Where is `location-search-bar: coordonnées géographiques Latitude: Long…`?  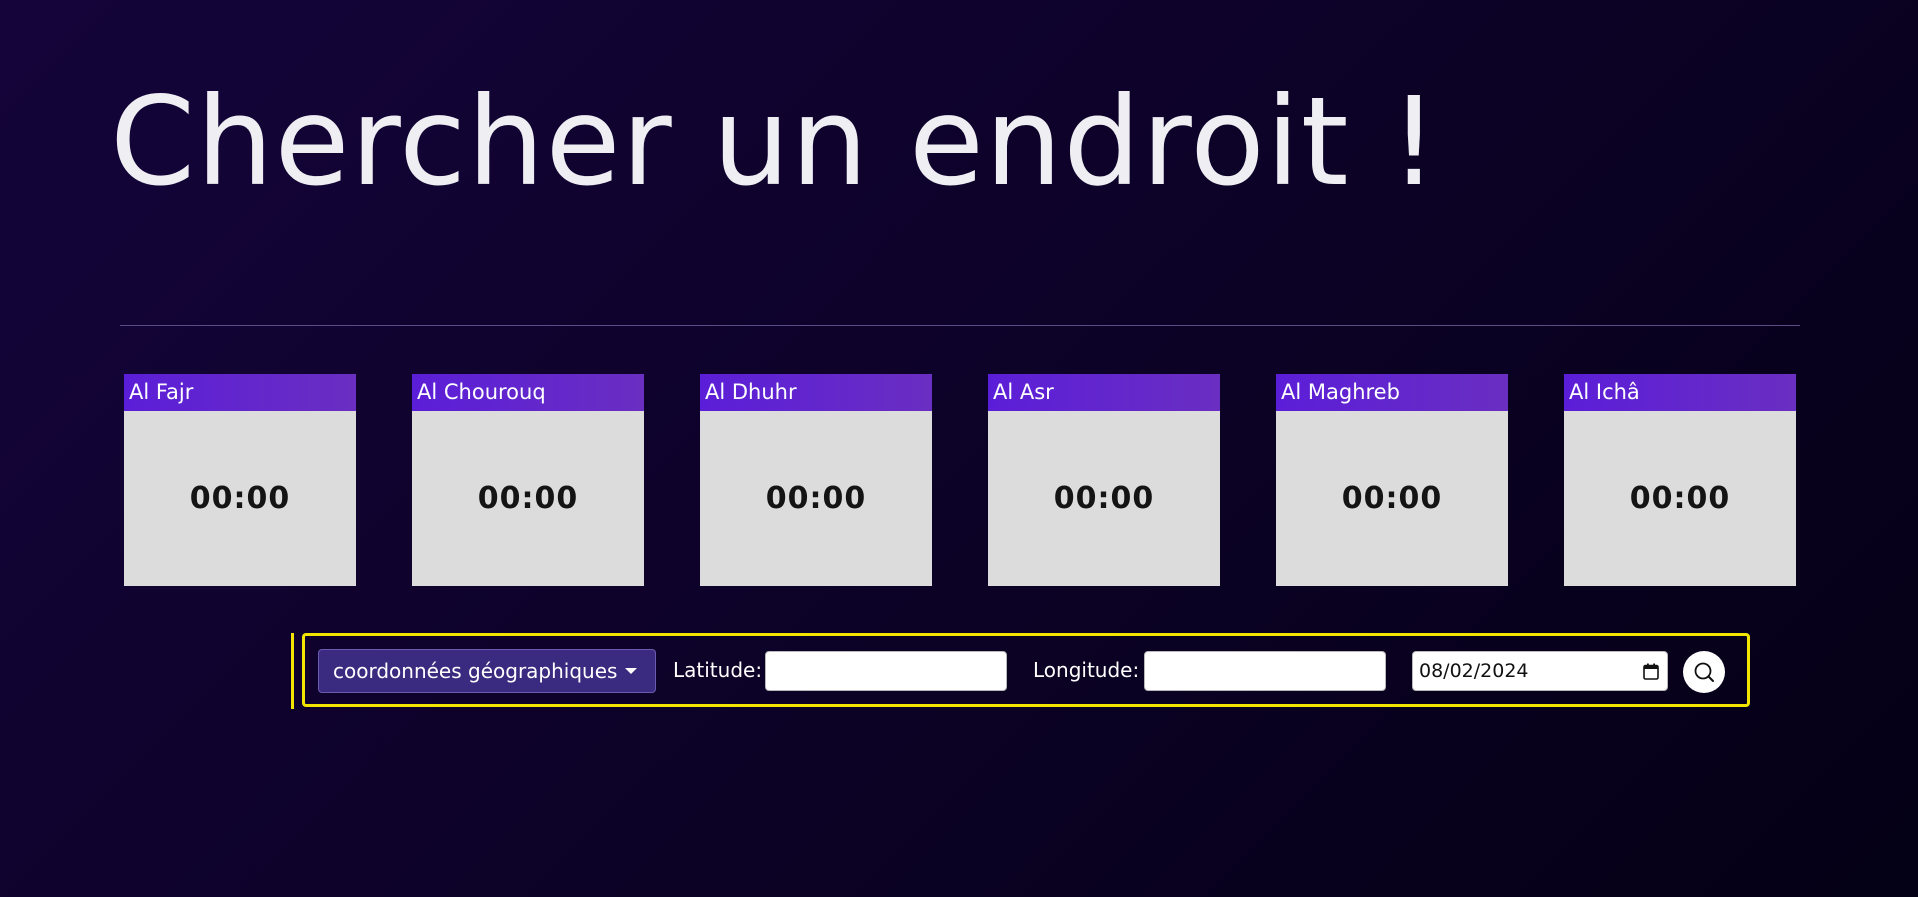 location-search-bar: coordonnées géographiques Latitude: Long… is located at coordinates (1020, 671).